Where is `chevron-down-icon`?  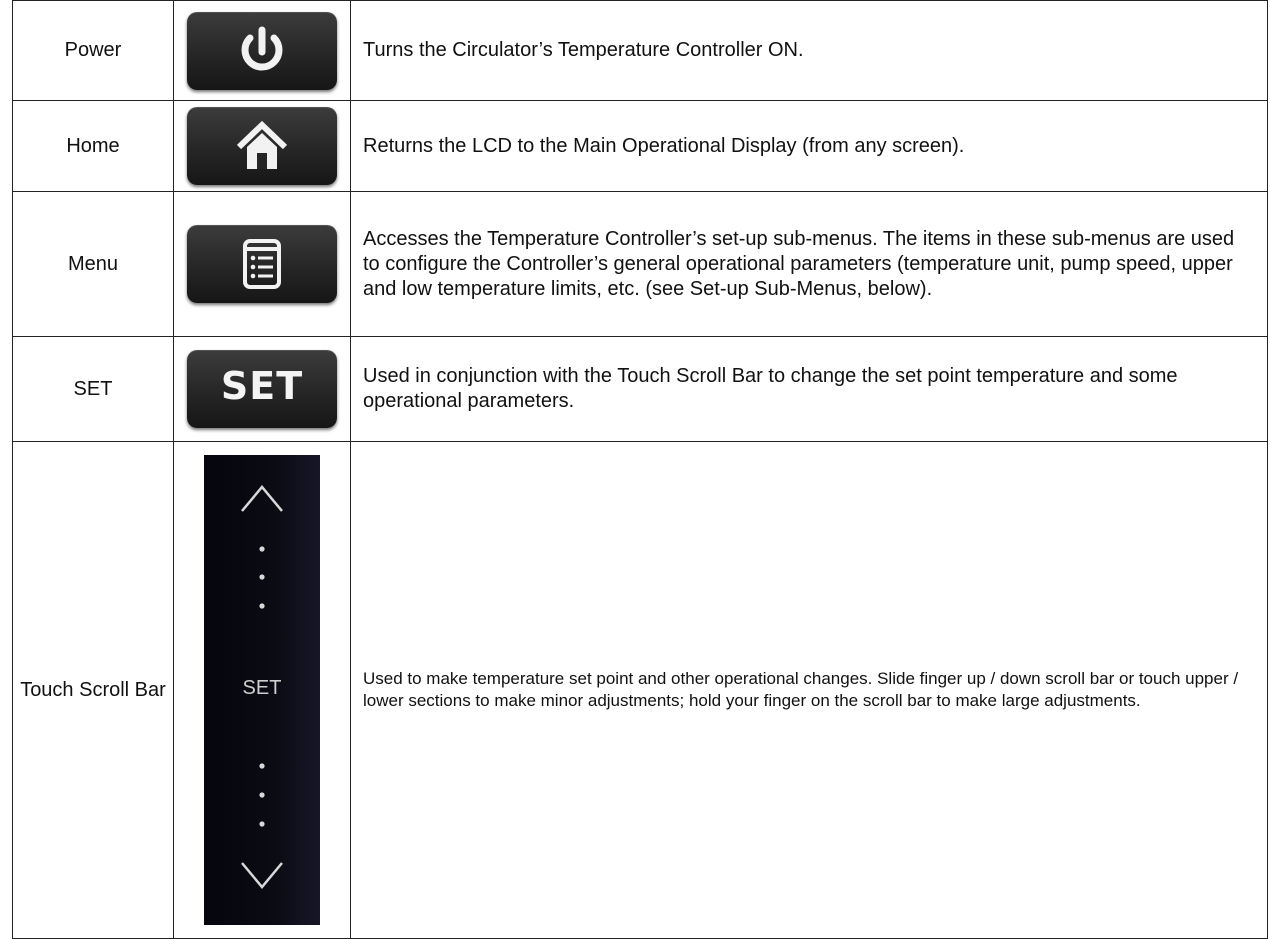 chevron-down-icon is located at coordinates (262, 875).